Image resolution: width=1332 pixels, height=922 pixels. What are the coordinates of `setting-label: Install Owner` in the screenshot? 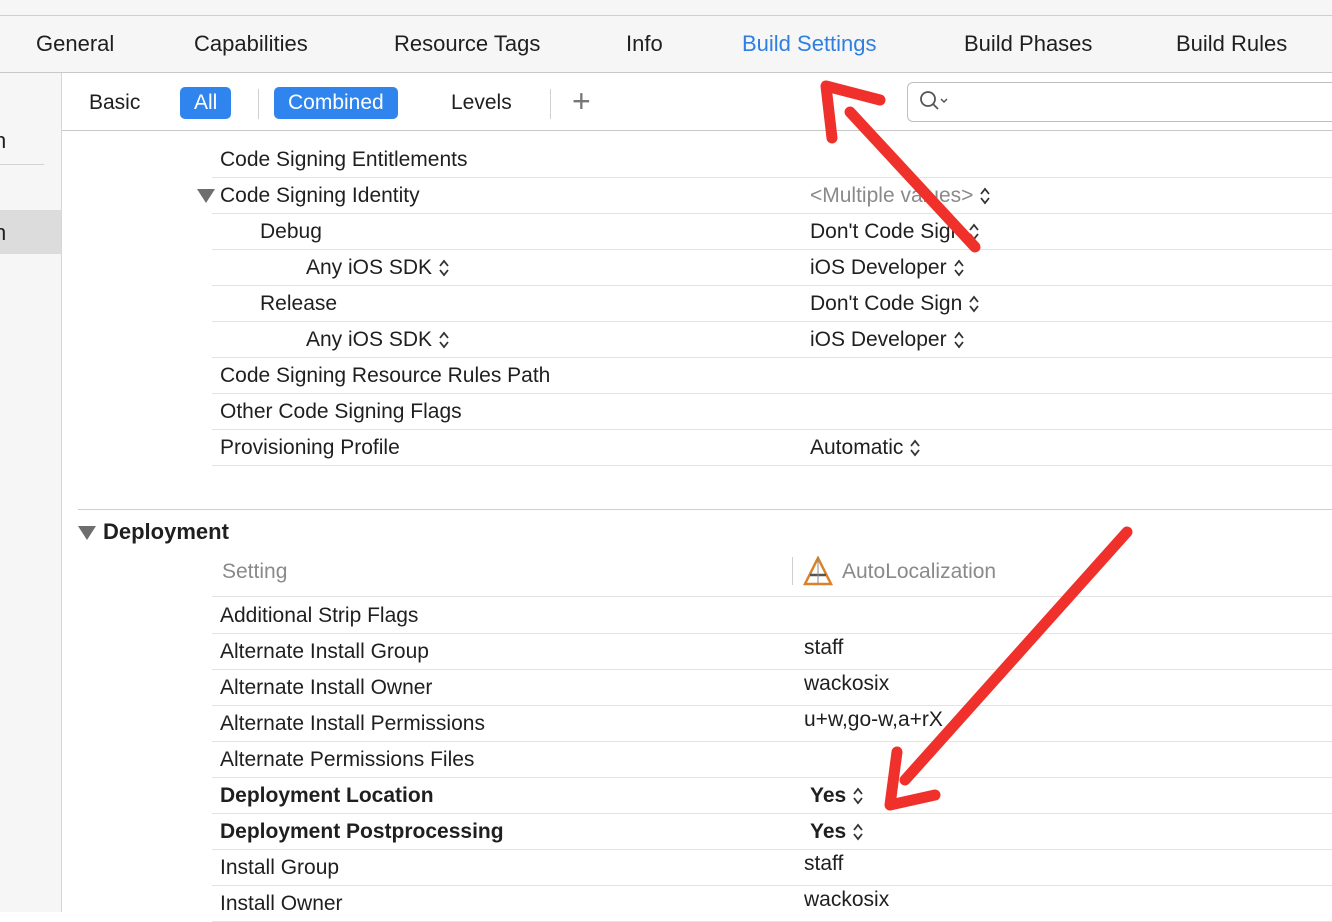 It's located at (281, 903).